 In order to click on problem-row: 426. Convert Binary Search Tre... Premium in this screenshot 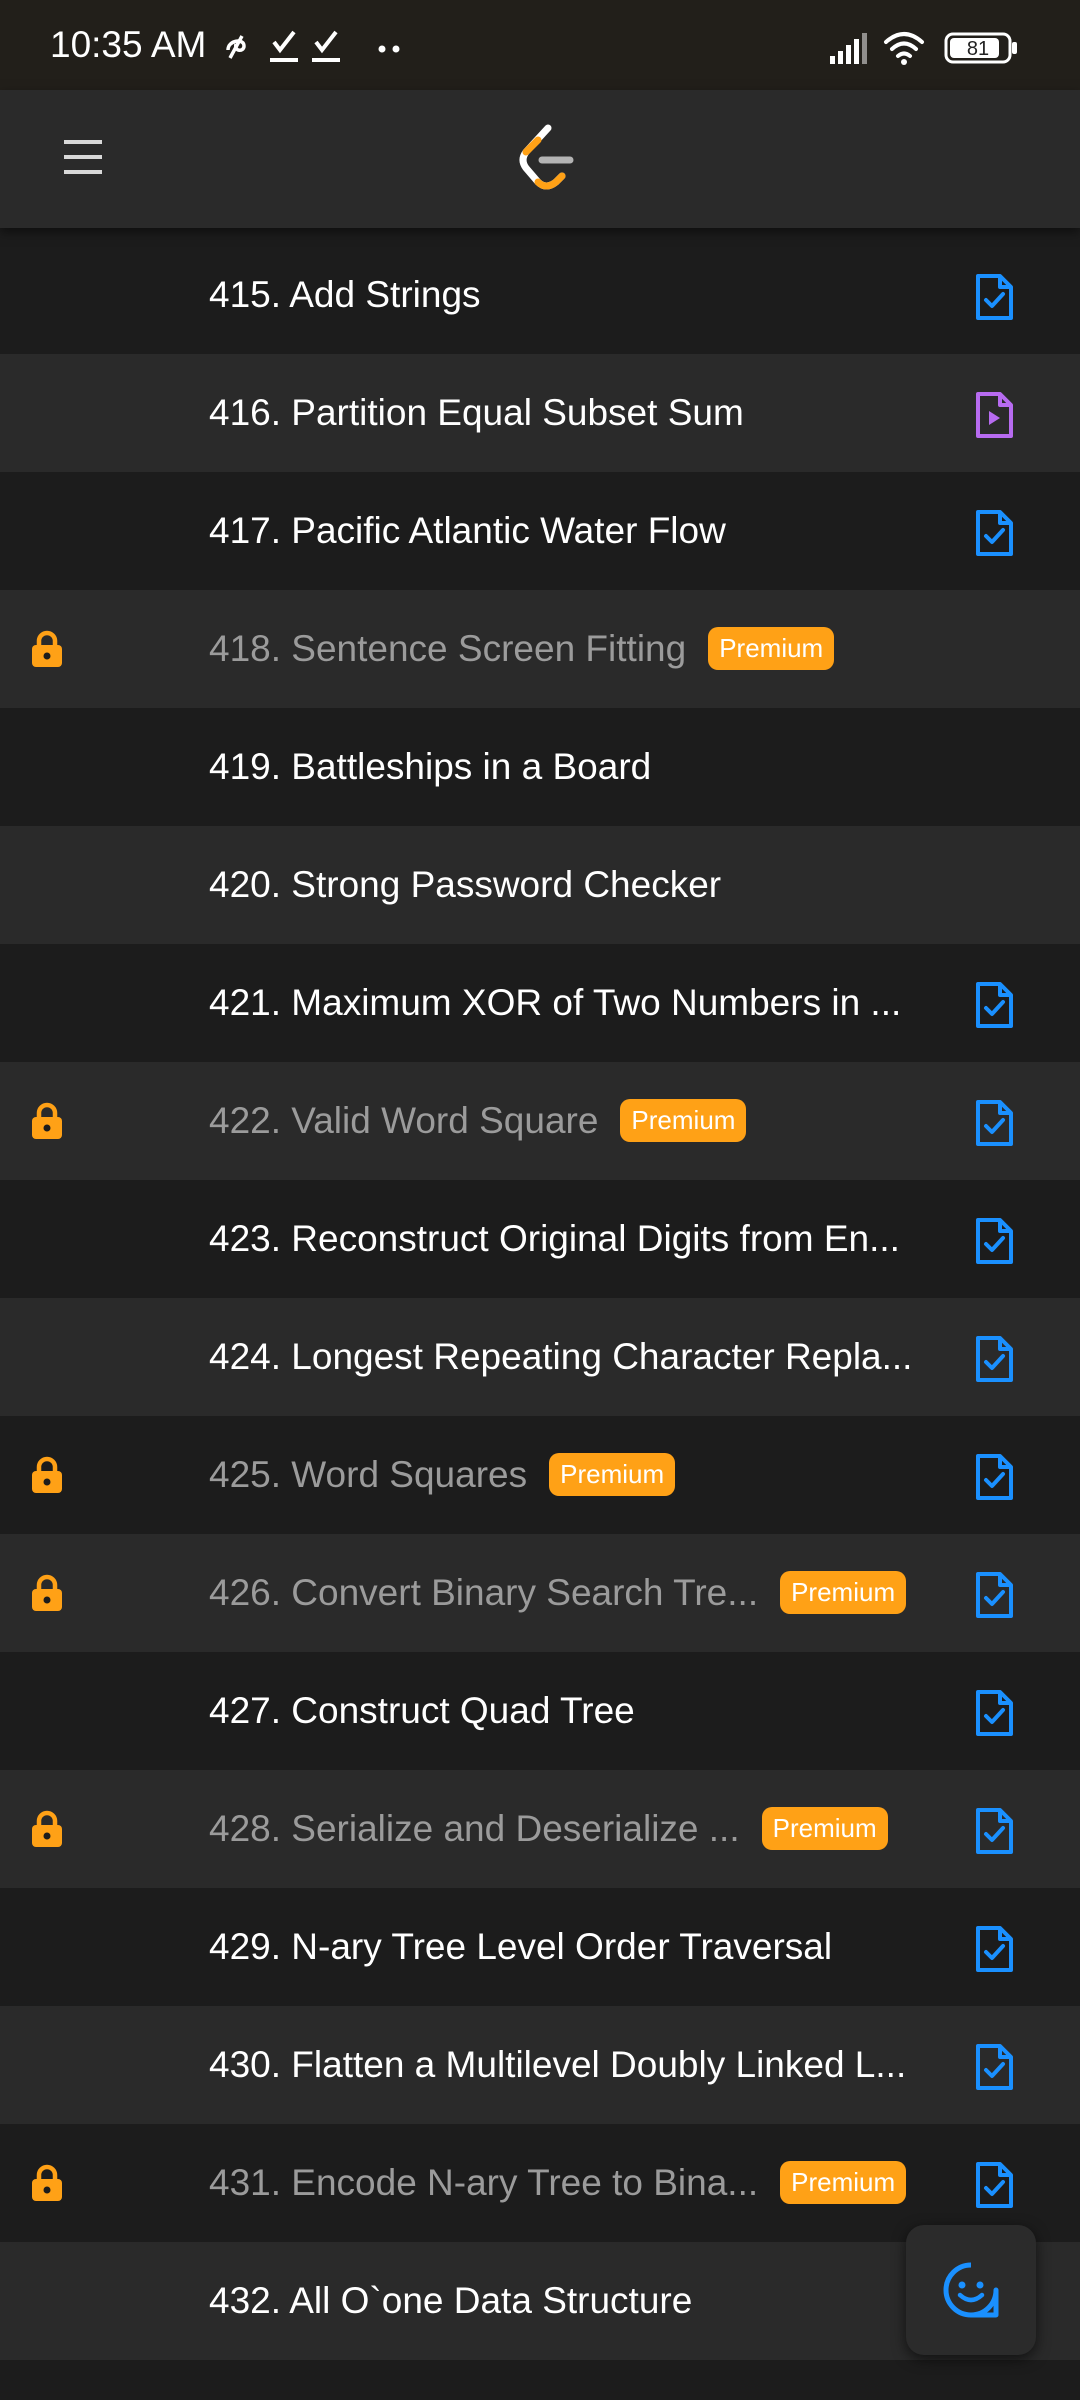, I will do `click(540, 1593)`.